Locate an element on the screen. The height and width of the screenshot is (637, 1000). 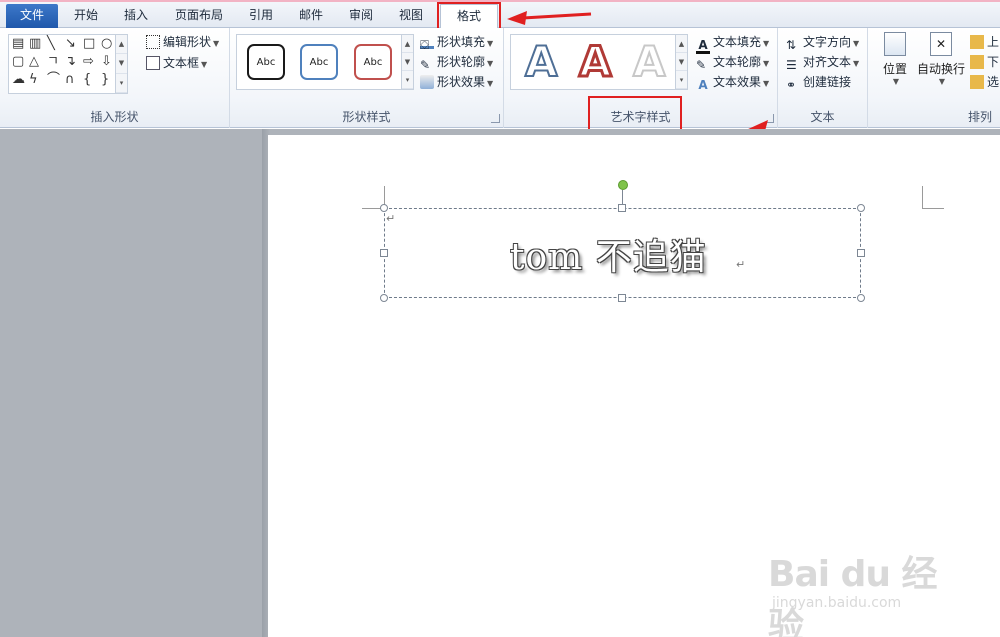
arrow-line-shape-icon: ↘ is located at coordinates (70, 44).